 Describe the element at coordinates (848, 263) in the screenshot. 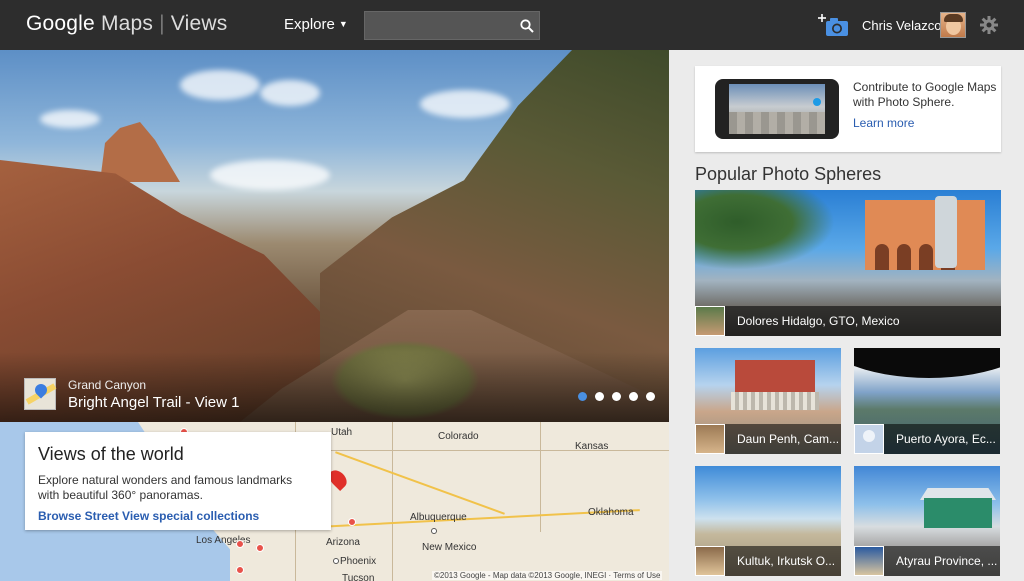

I see `photo-sphere-tile: Dolores Hidalgo, GTO, Mexico` at that location.